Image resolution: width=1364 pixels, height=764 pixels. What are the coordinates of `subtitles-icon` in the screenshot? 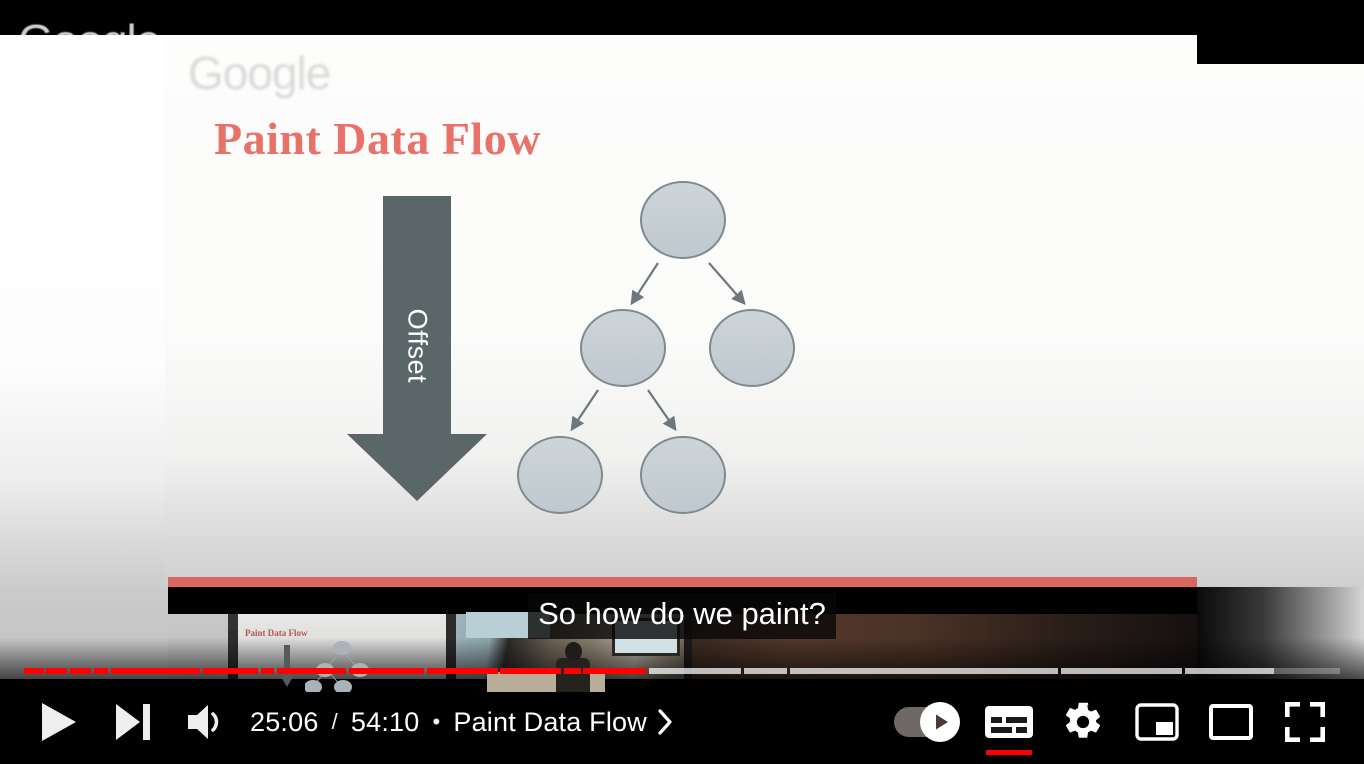 It's located at (1009, 722).